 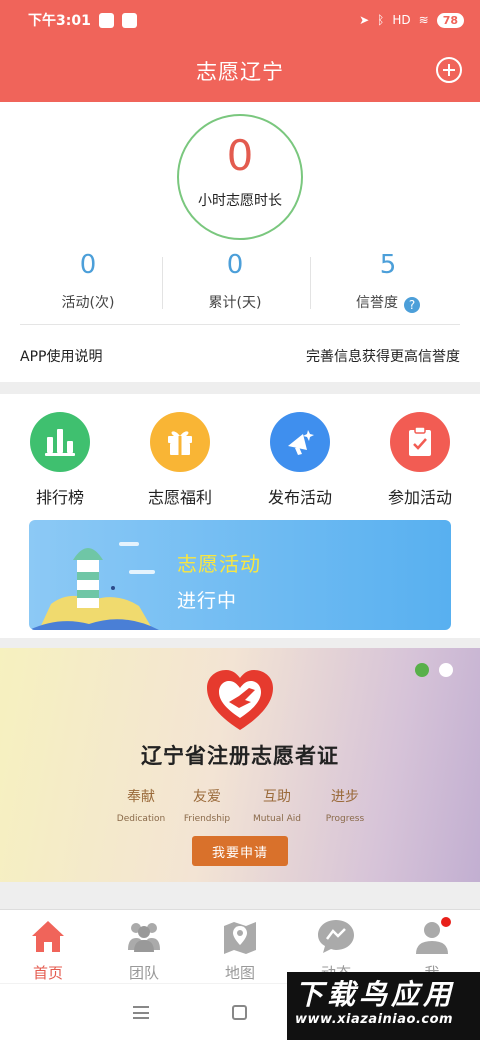 What do you see at coordinates (300, 442) in the screenshot?
I see `megaphone-icon` at bounding box center [300, 442].